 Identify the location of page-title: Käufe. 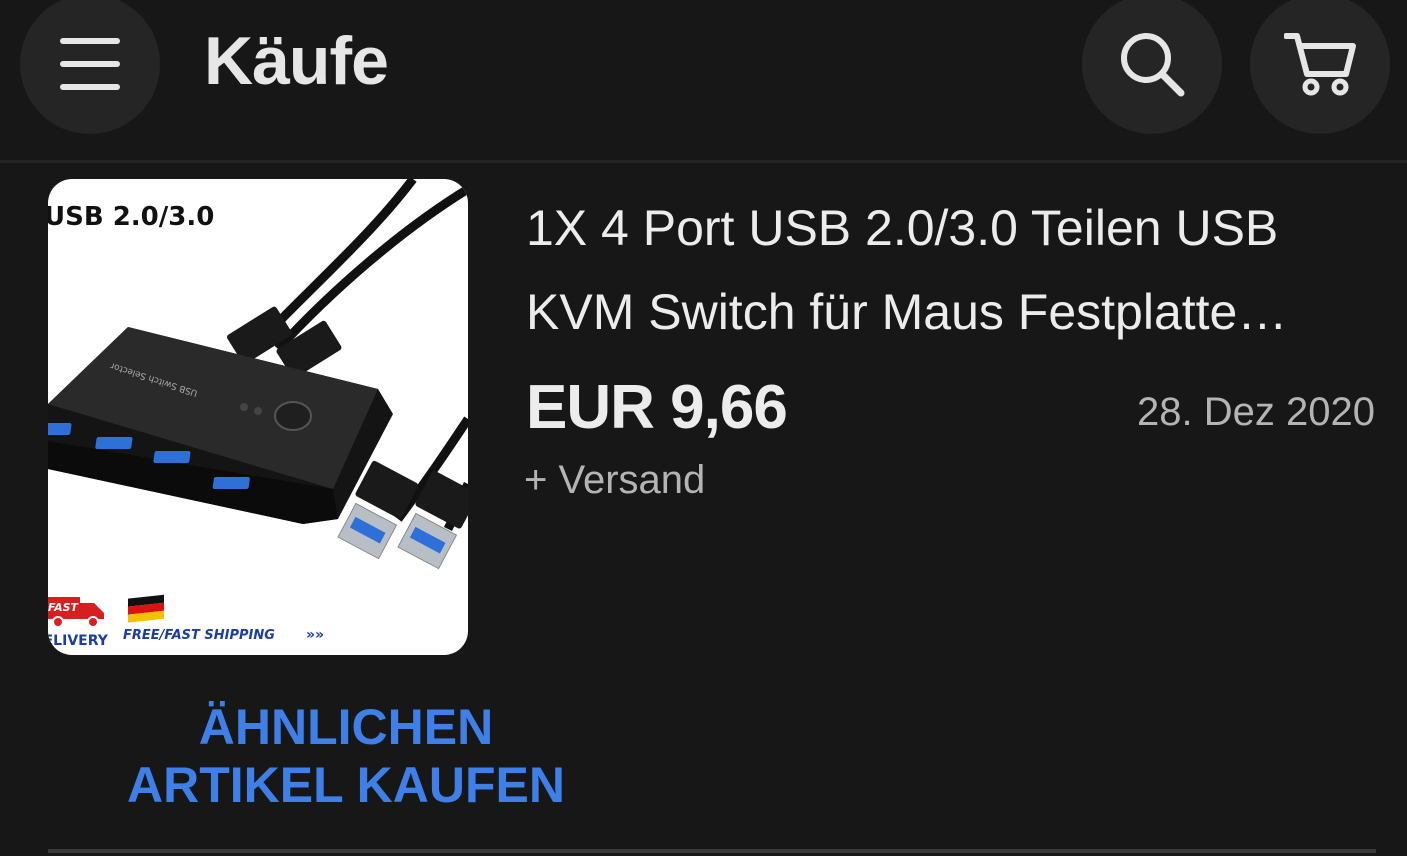
(296, 61).